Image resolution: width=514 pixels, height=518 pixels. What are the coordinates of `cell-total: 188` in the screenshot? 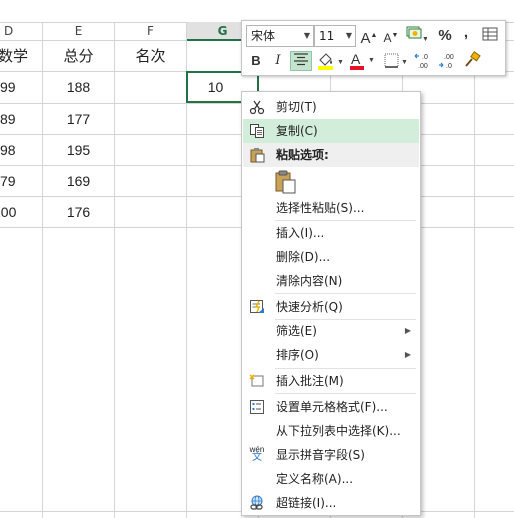 It's located at (78, 87).